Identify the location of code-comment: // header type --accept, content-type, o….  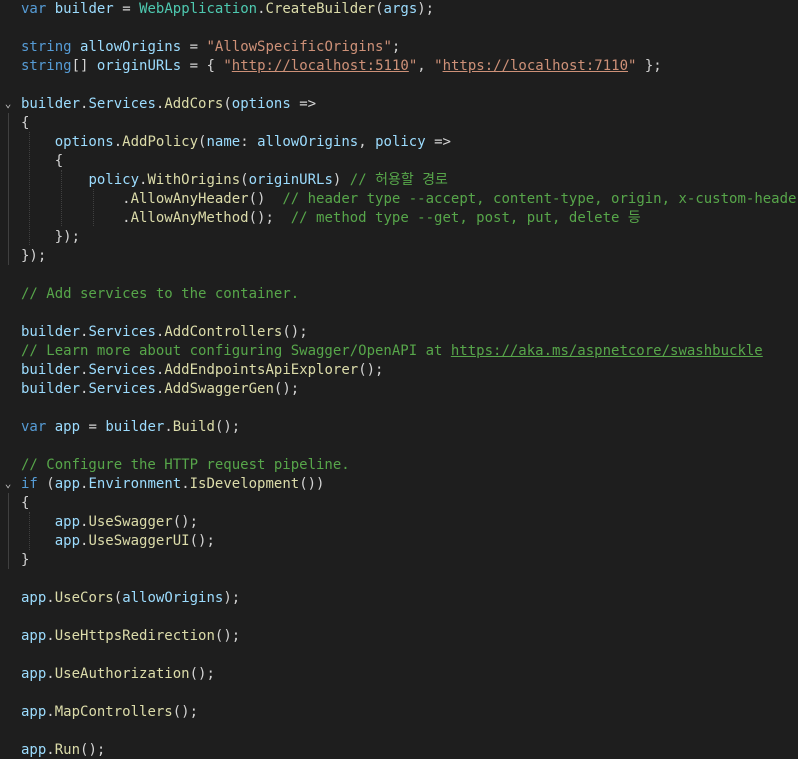
(540, 199).